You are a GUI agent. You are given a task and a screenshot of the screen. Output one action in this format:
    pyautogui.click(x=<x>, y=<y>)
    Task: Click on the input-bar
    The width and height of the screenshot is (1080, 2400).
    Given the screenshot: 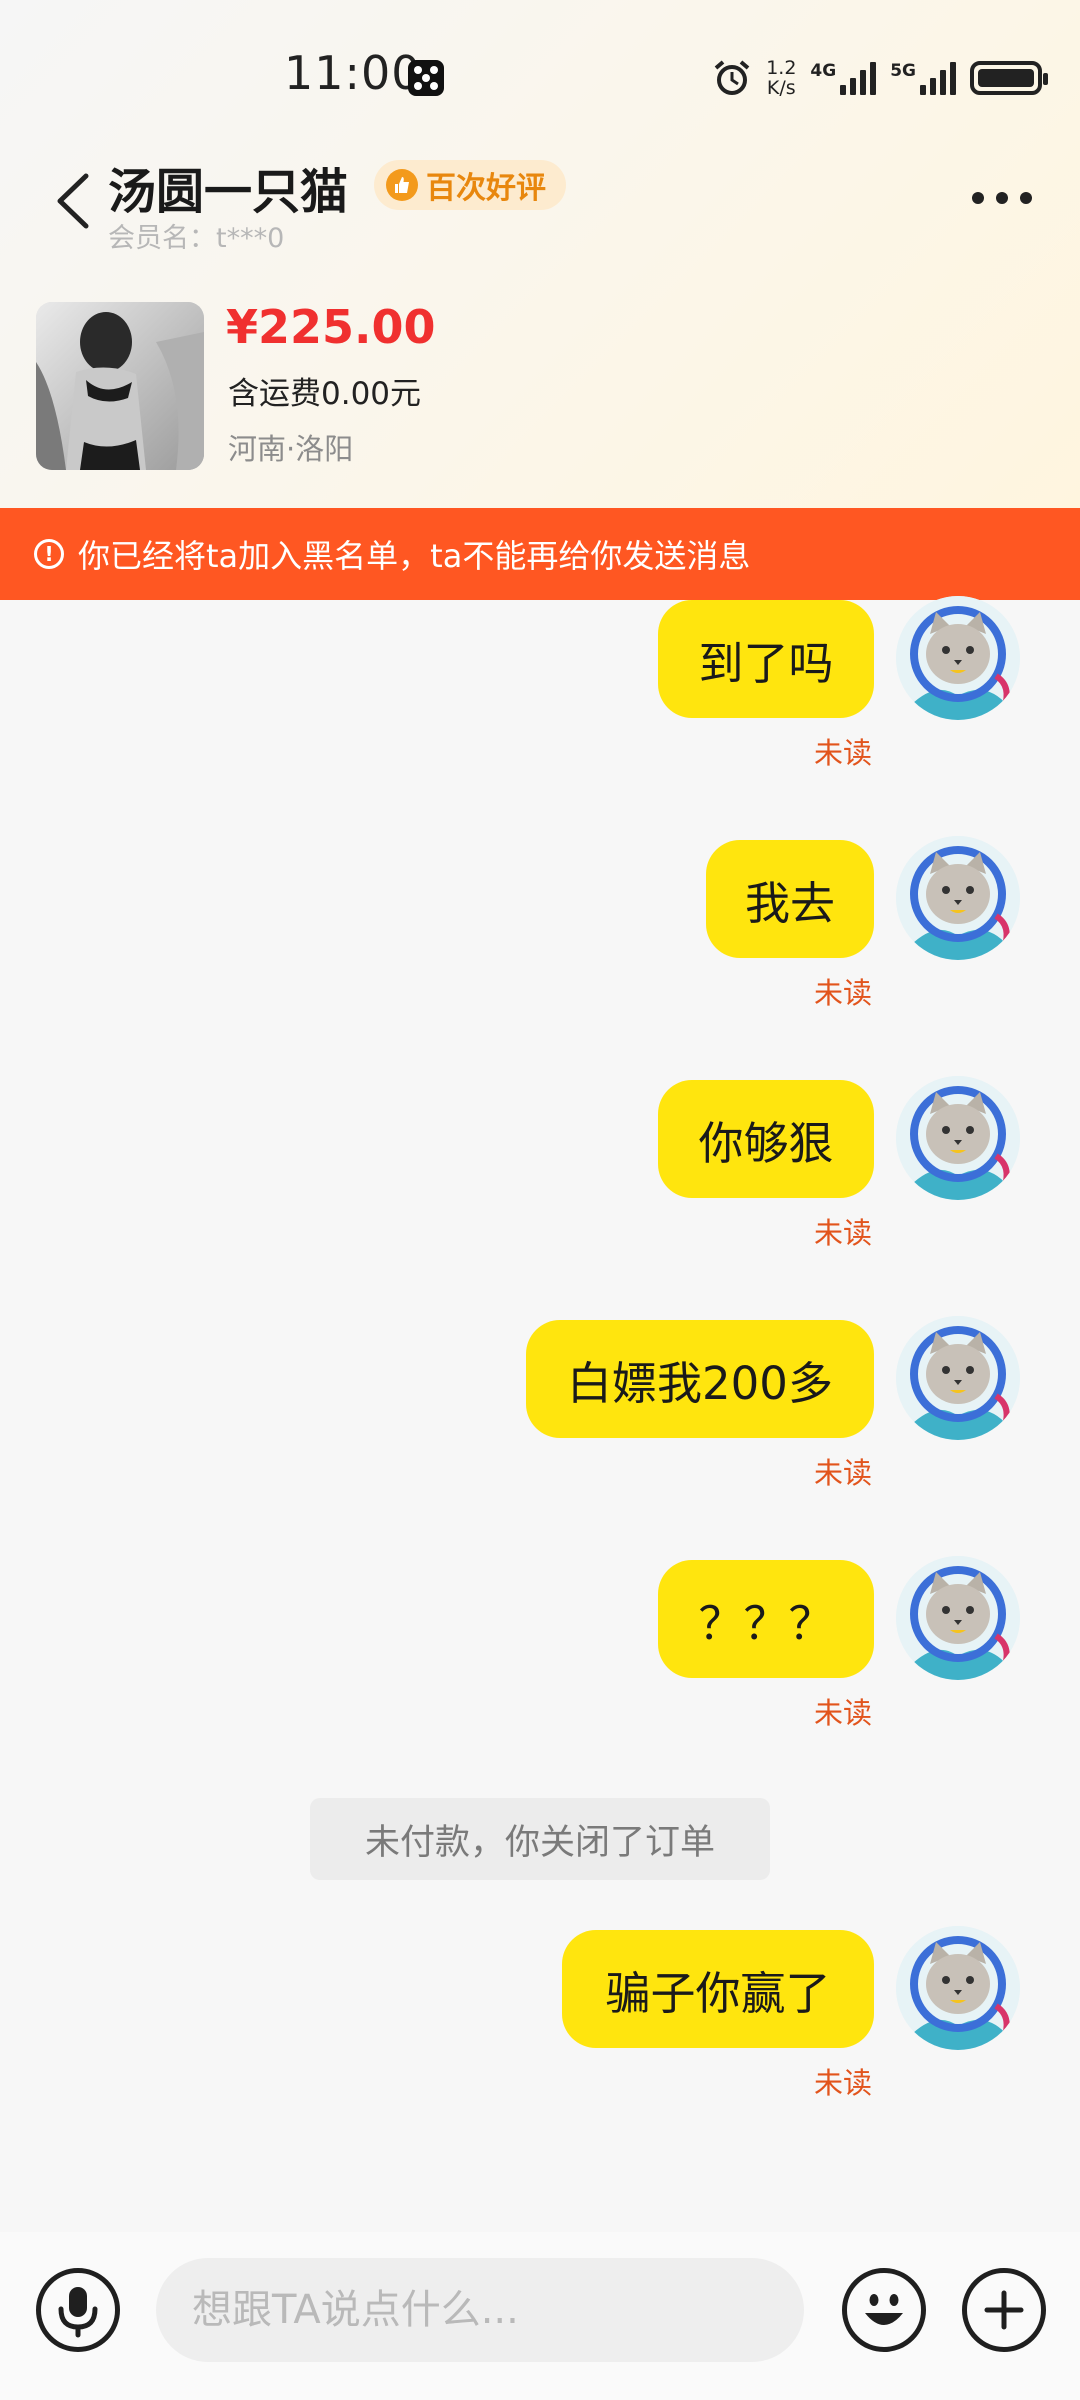 What is the action you would take?
    pyautogui.click(x=540, y=2316)
    